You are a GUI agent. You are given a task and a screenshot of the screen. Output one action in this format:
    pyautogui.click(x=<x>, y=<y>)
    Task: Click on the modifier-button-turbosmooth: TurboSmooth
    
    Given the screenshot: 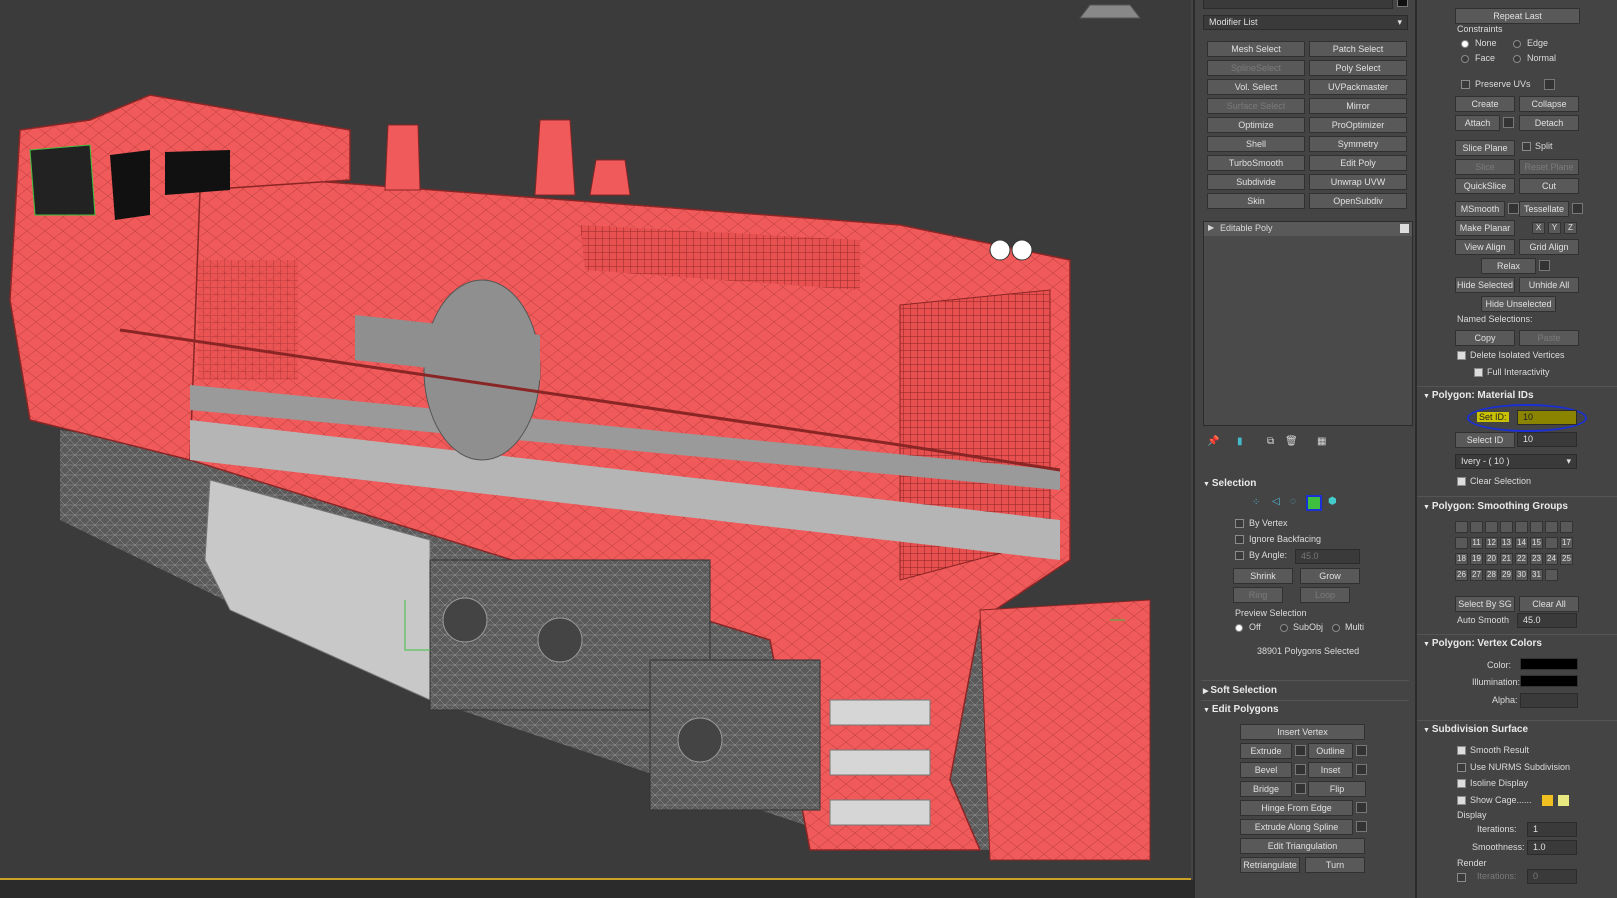 What is the action you would take?
    pyautogui.click(x=1256, y=163)
    